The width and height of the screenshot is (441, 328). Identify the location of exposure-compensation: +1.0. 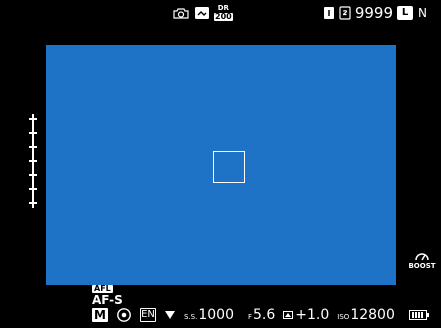
(306, 315).